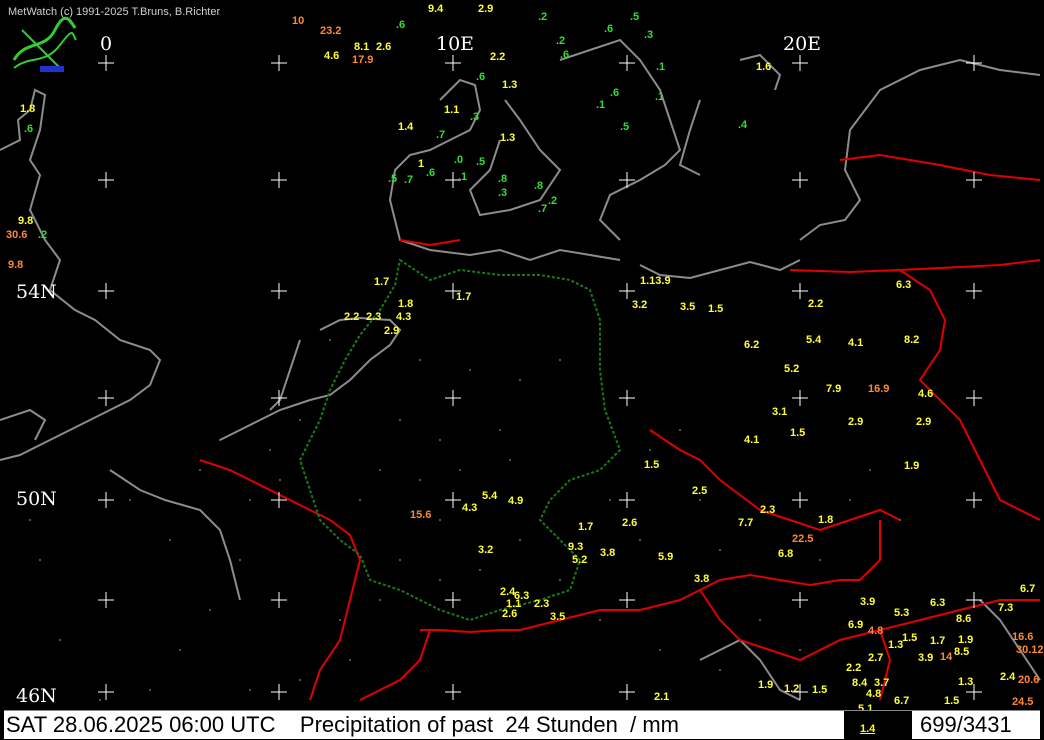 The width and height of the screenshot is (1044, 740). What do you see at coordinates (509, 85) in the screenshot?
I see `precip-value: 1.3` at bounding box center [509, 85].